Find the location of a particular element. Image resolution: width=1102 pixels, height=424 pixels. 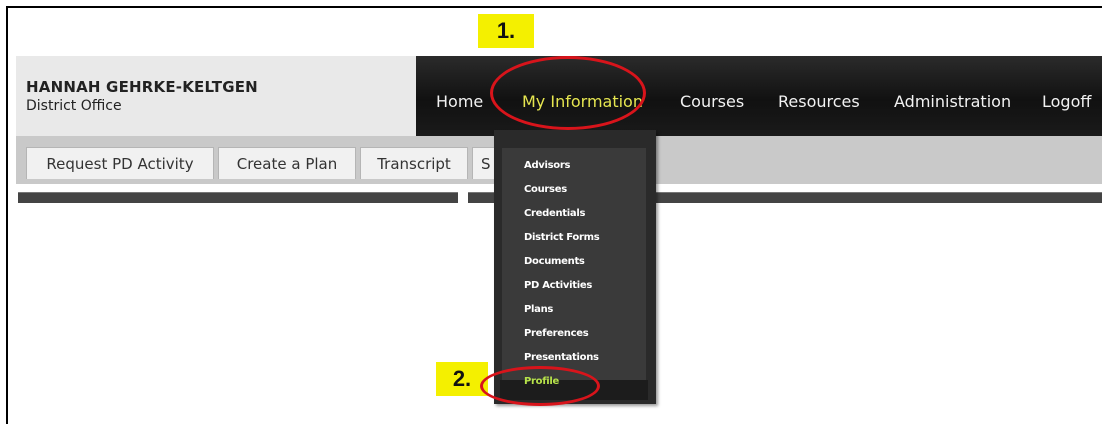

menu-item-pd-activities: PD Activities is located at coordinates (558, 285).